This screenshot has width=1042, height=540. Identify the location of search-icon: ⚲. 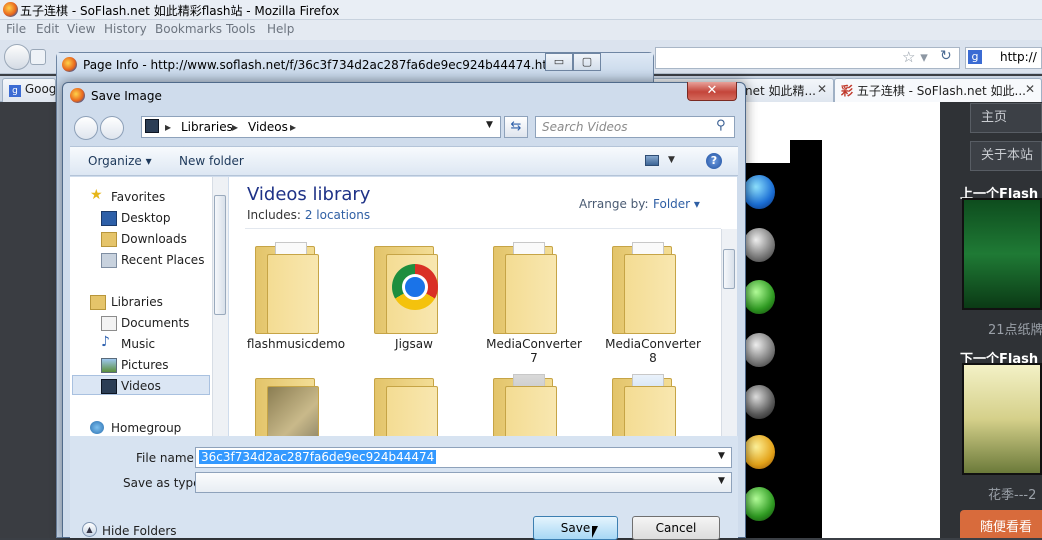
(721, 125).